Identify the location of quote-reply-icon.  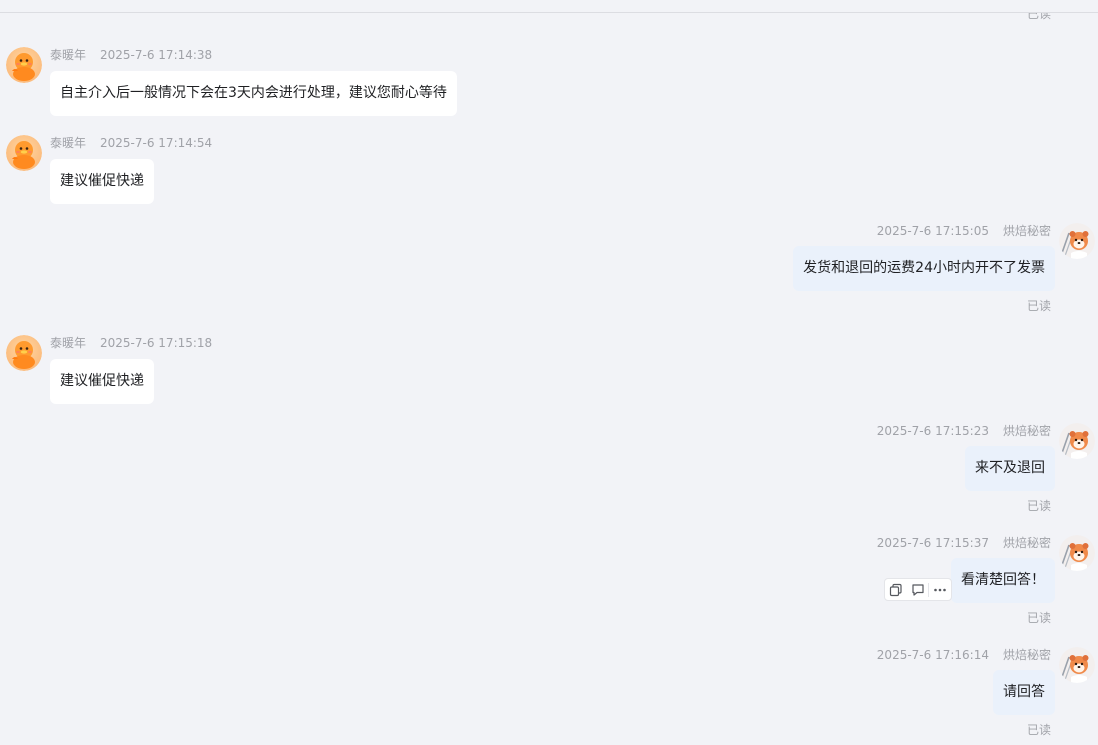
(918, 589).